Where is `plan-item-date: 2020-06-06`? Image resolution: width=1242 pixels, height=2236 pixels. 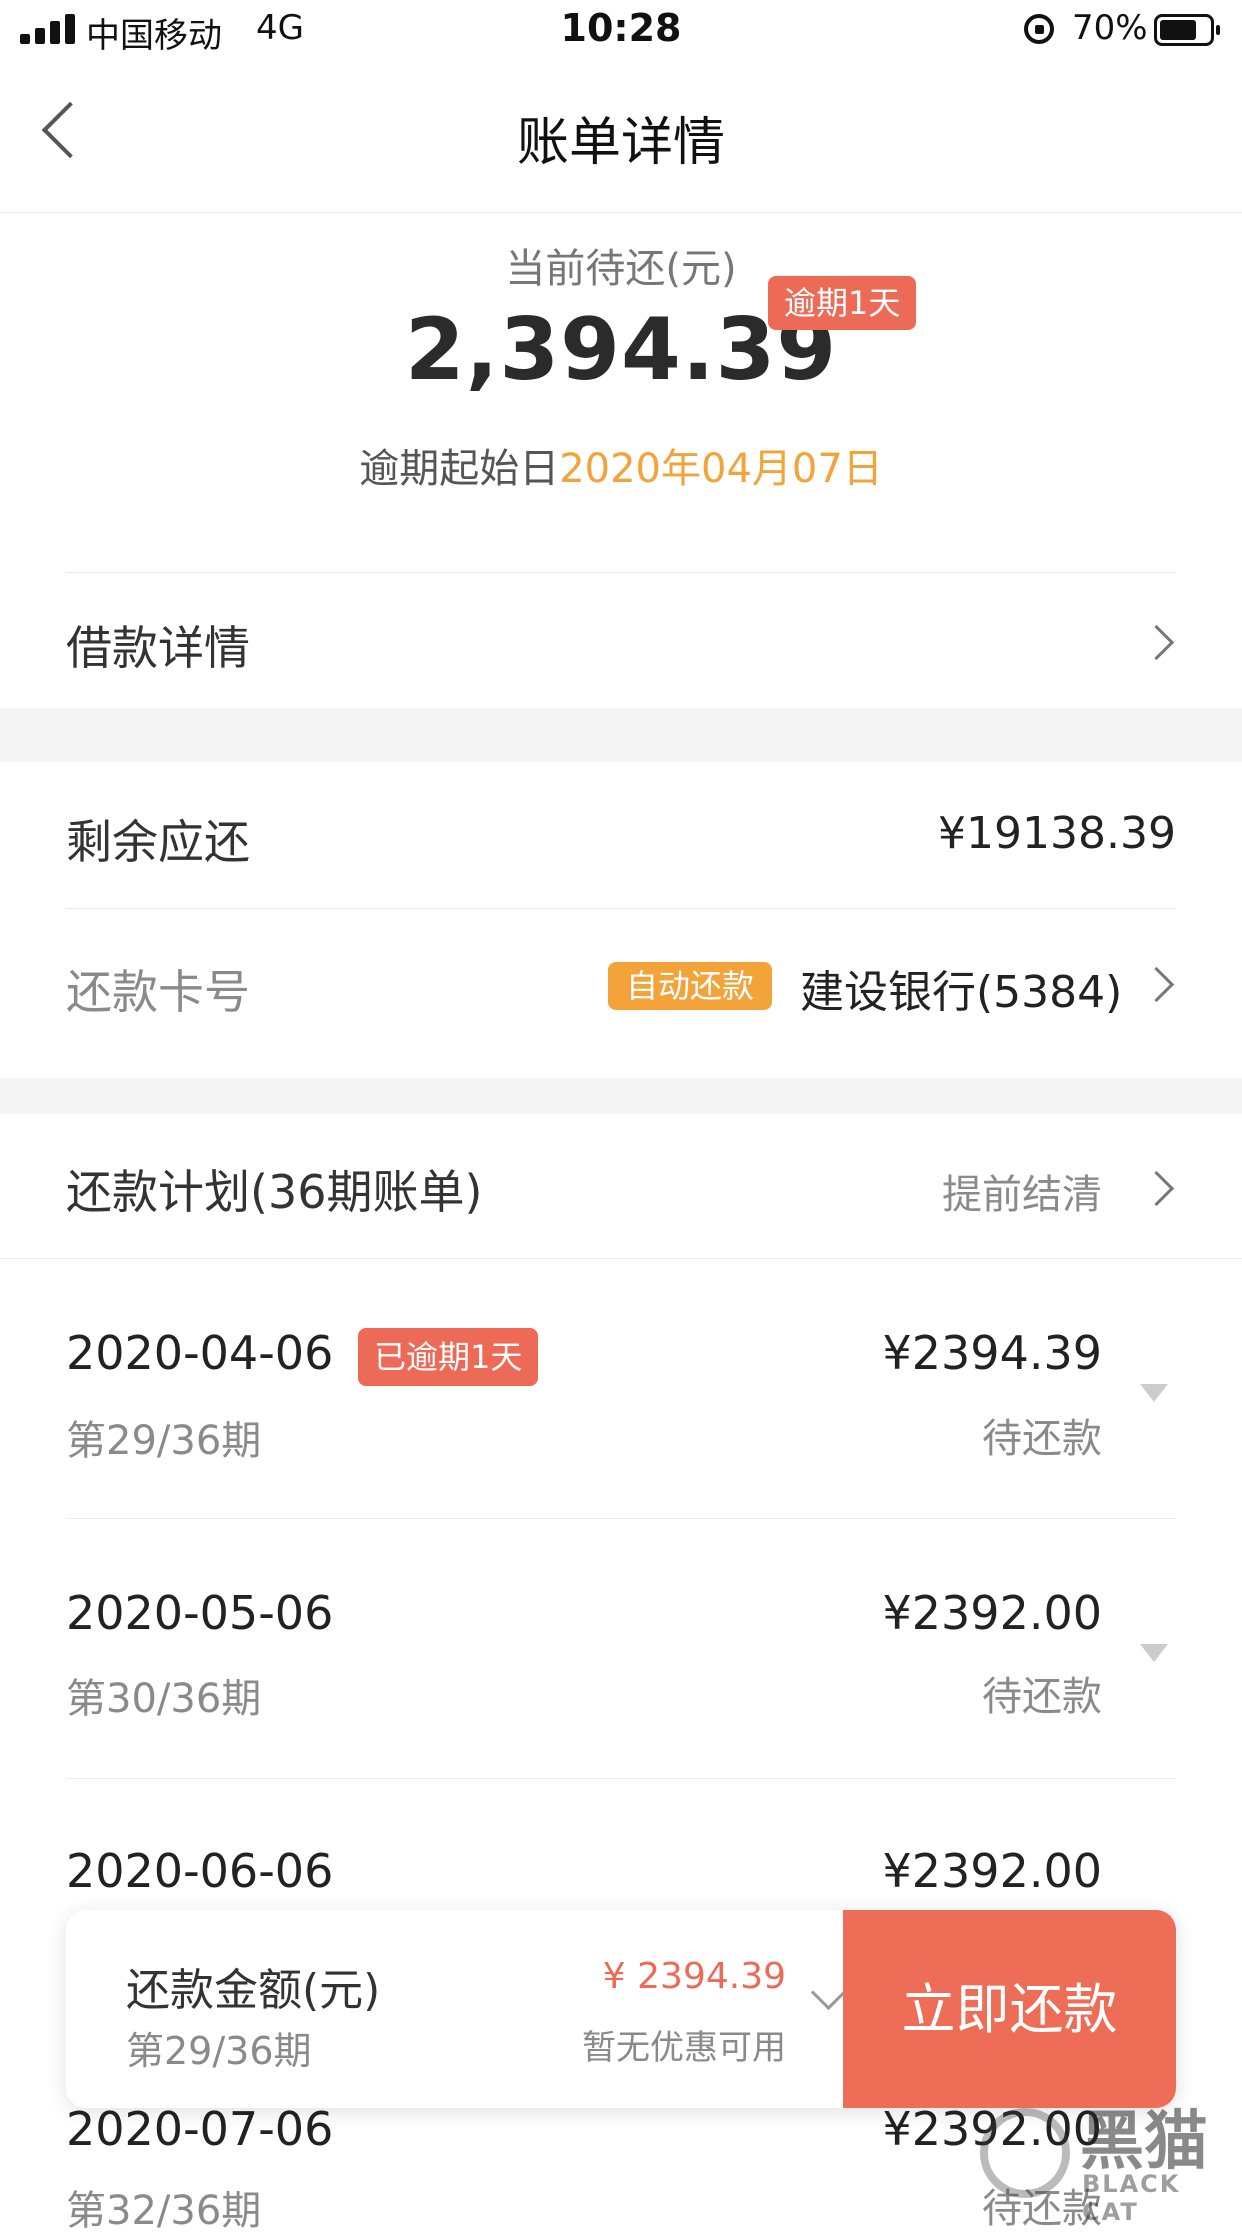 plan-item-date: 2020-06-06 is located at coordinates (200, 1871).